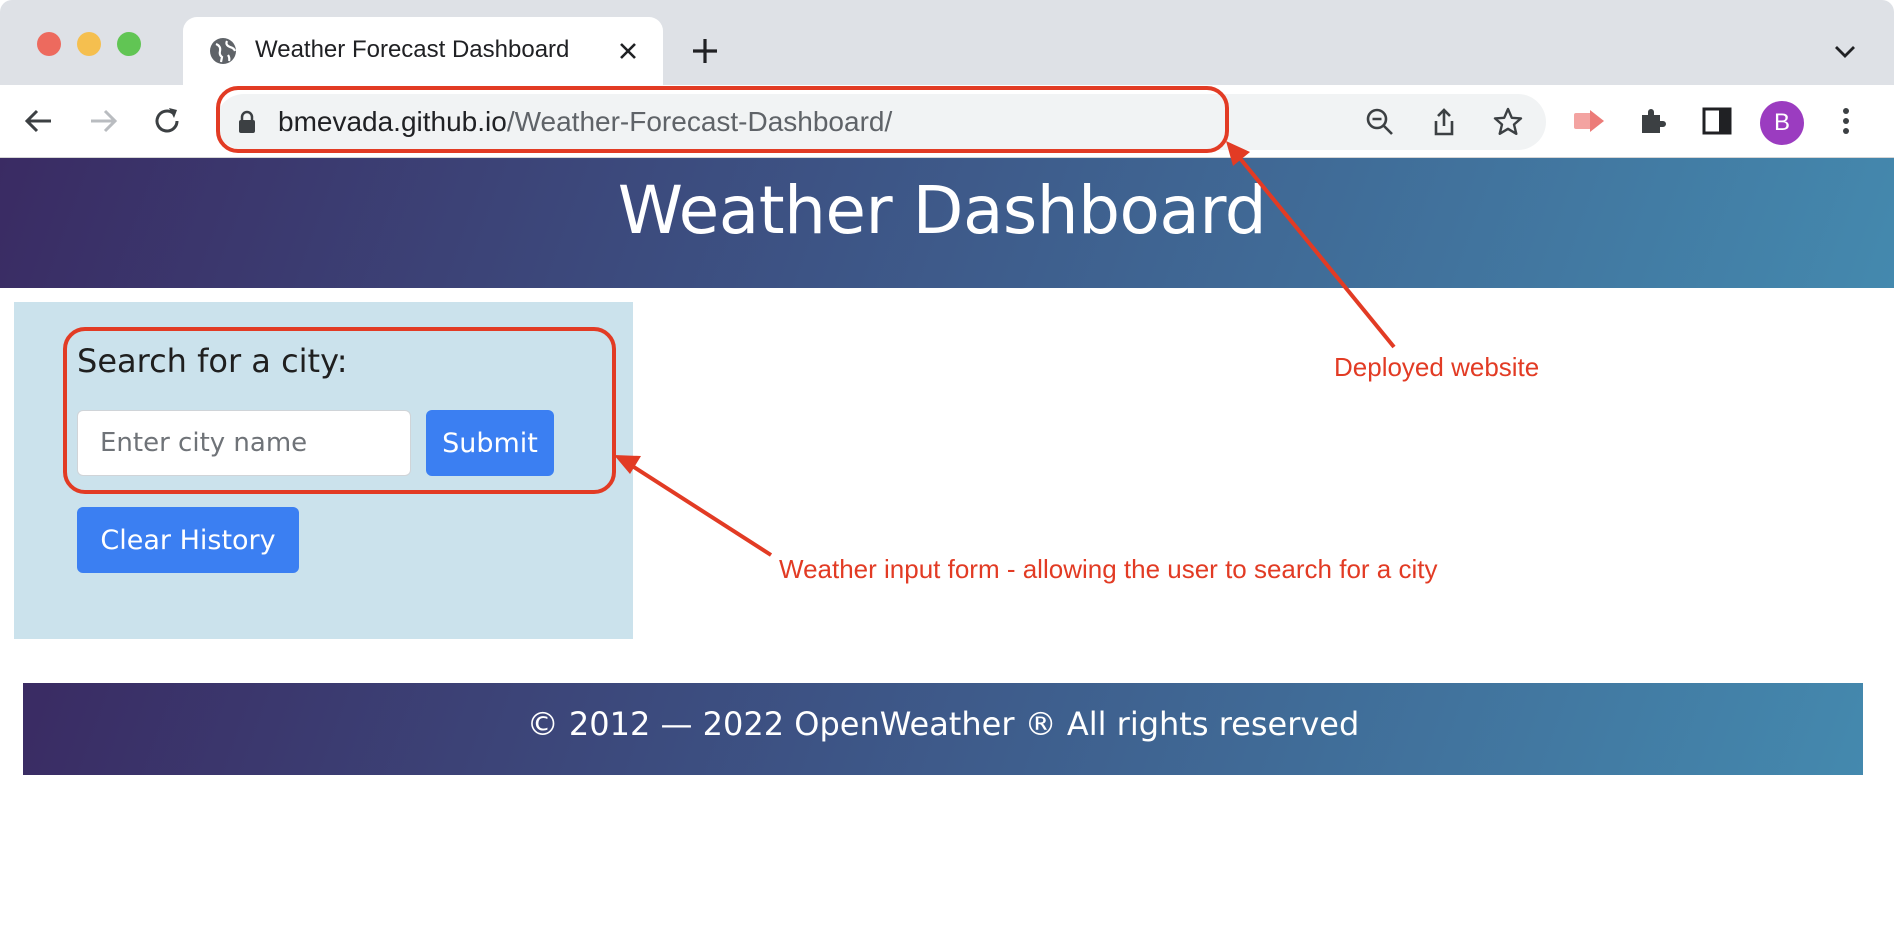 The width and height of the screenshot is (1894, 942). I want to click on clear-history-button: Clear History, so click(188, 540).